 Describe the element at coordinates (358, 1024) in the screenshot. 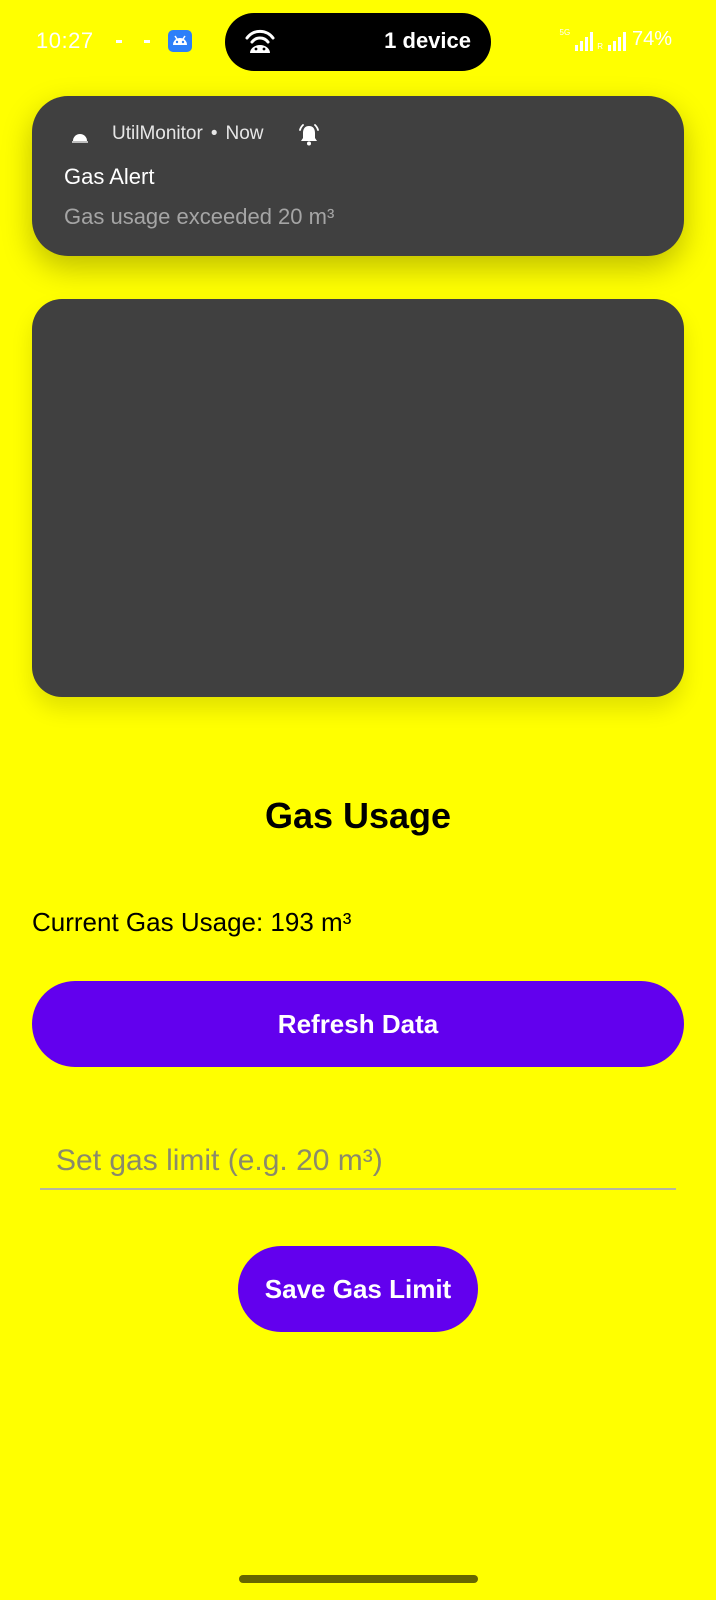

I see `refresh-data-button: Refresh Data` at that location.